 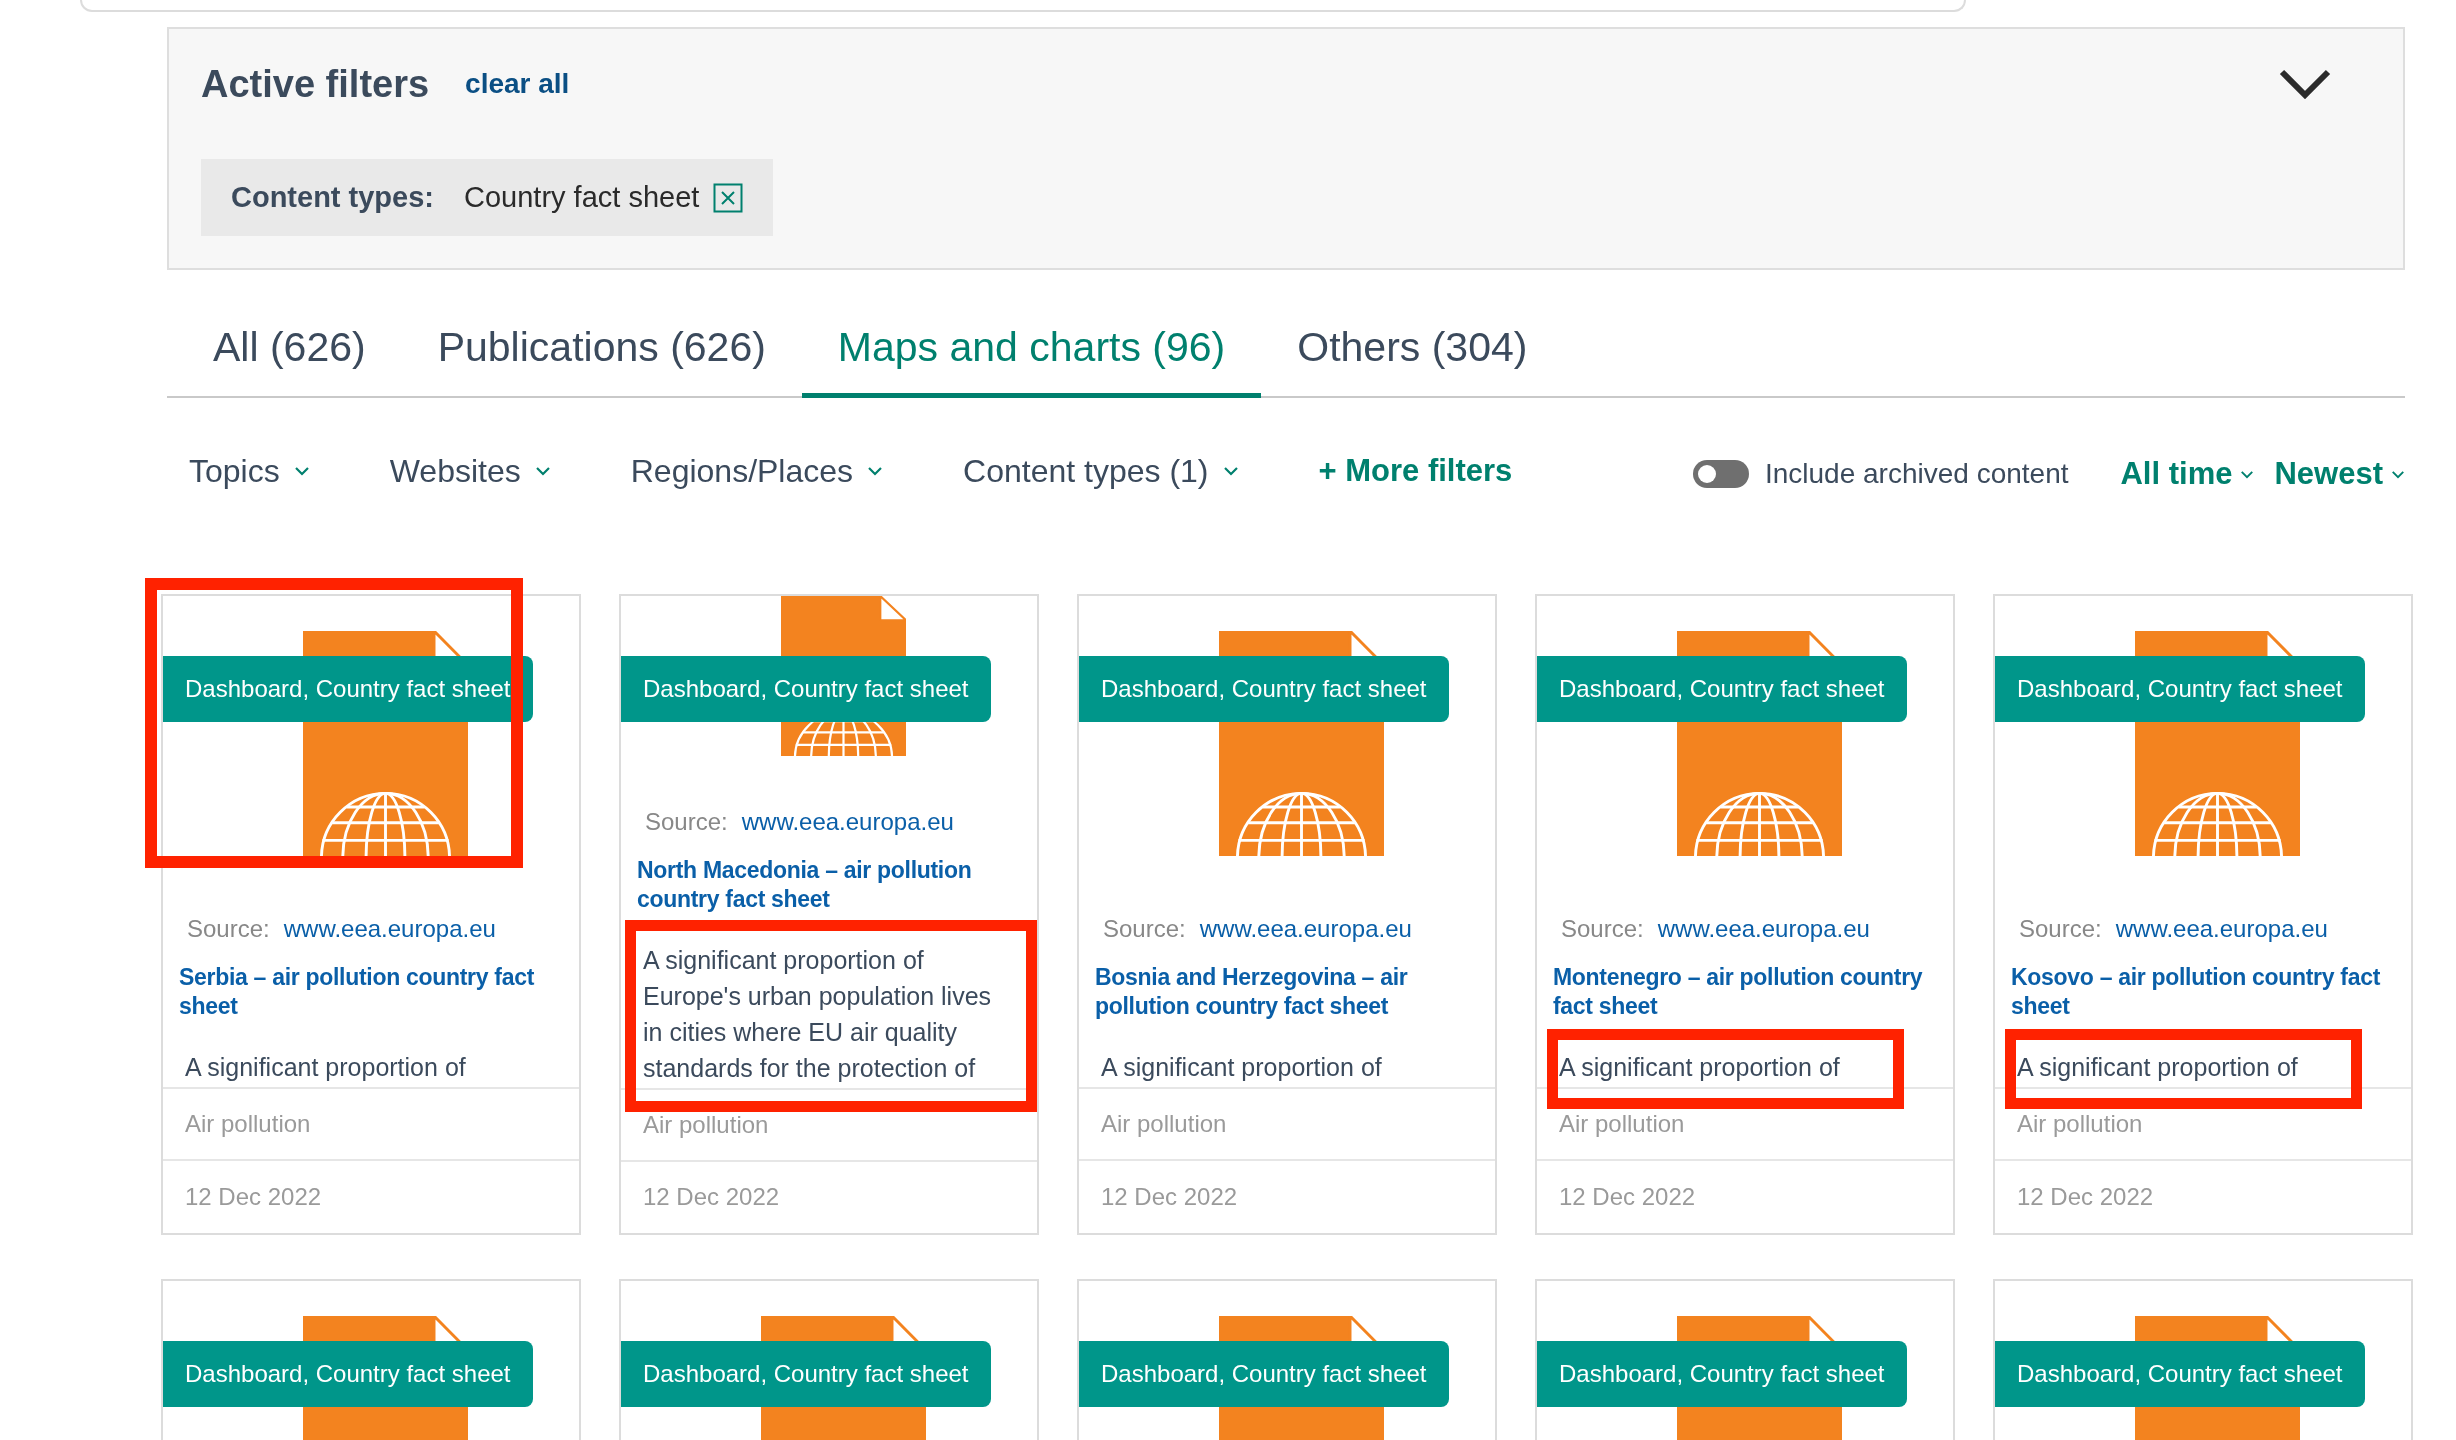 I want to click on result-card: Dashboard, Country fact sheet Source: www.eea.europa.eu Bosnia and Herzegovina – air pollution country fact sheet A significant proportion of Air pollution 12 Dec 2022, so click(x=1287, y=914).